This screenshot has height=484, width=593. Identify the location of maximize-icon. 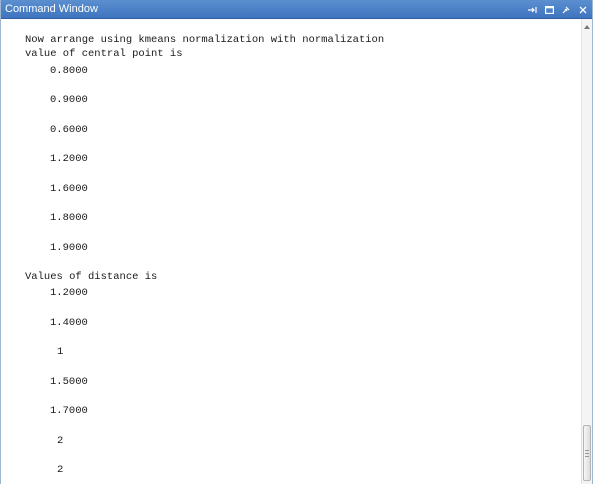
(549, 10).